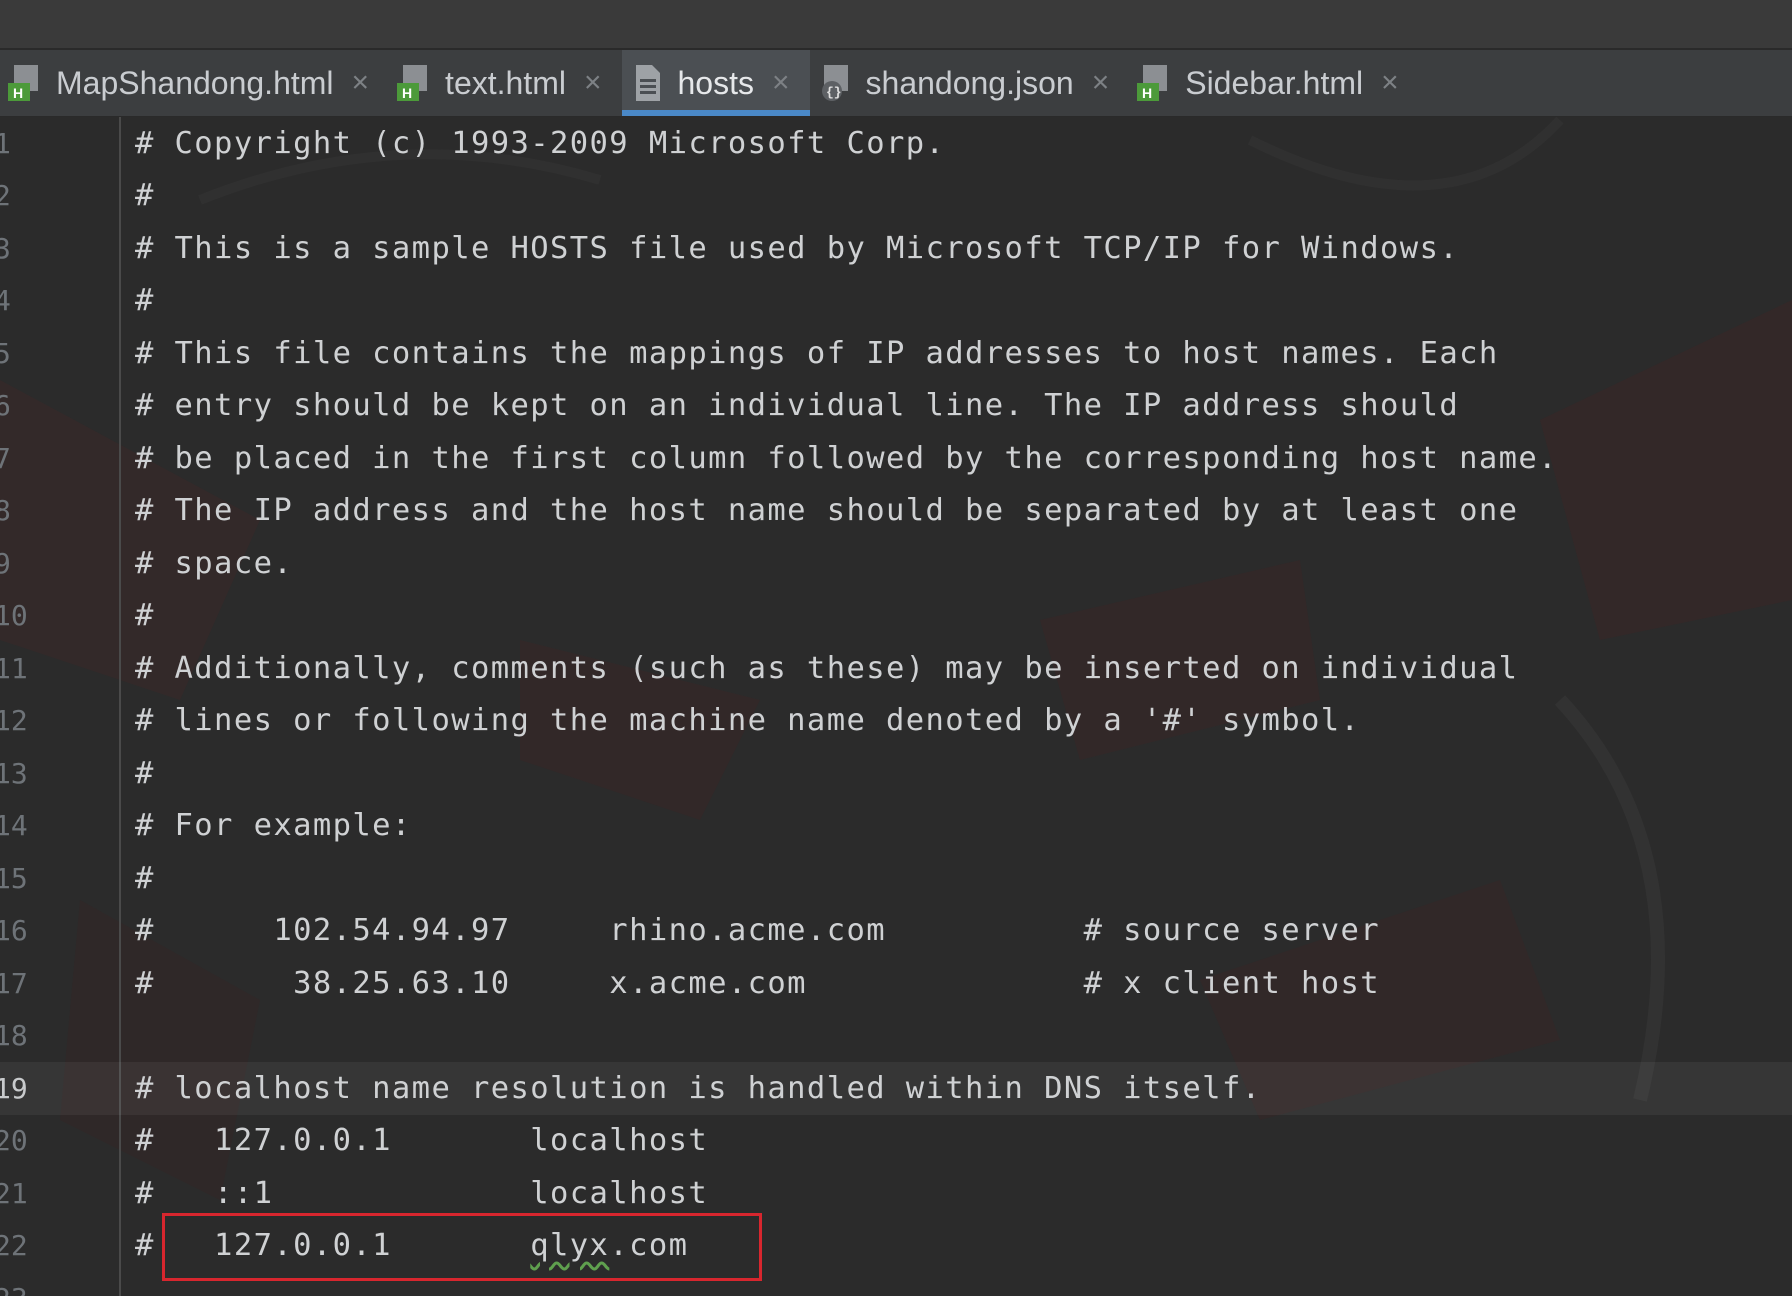 This screenshot has width=1792, height=1296. Describe the element at coordinates (896, 826) in the screenshot. I see `code-line: 14 # For example:` at that location.